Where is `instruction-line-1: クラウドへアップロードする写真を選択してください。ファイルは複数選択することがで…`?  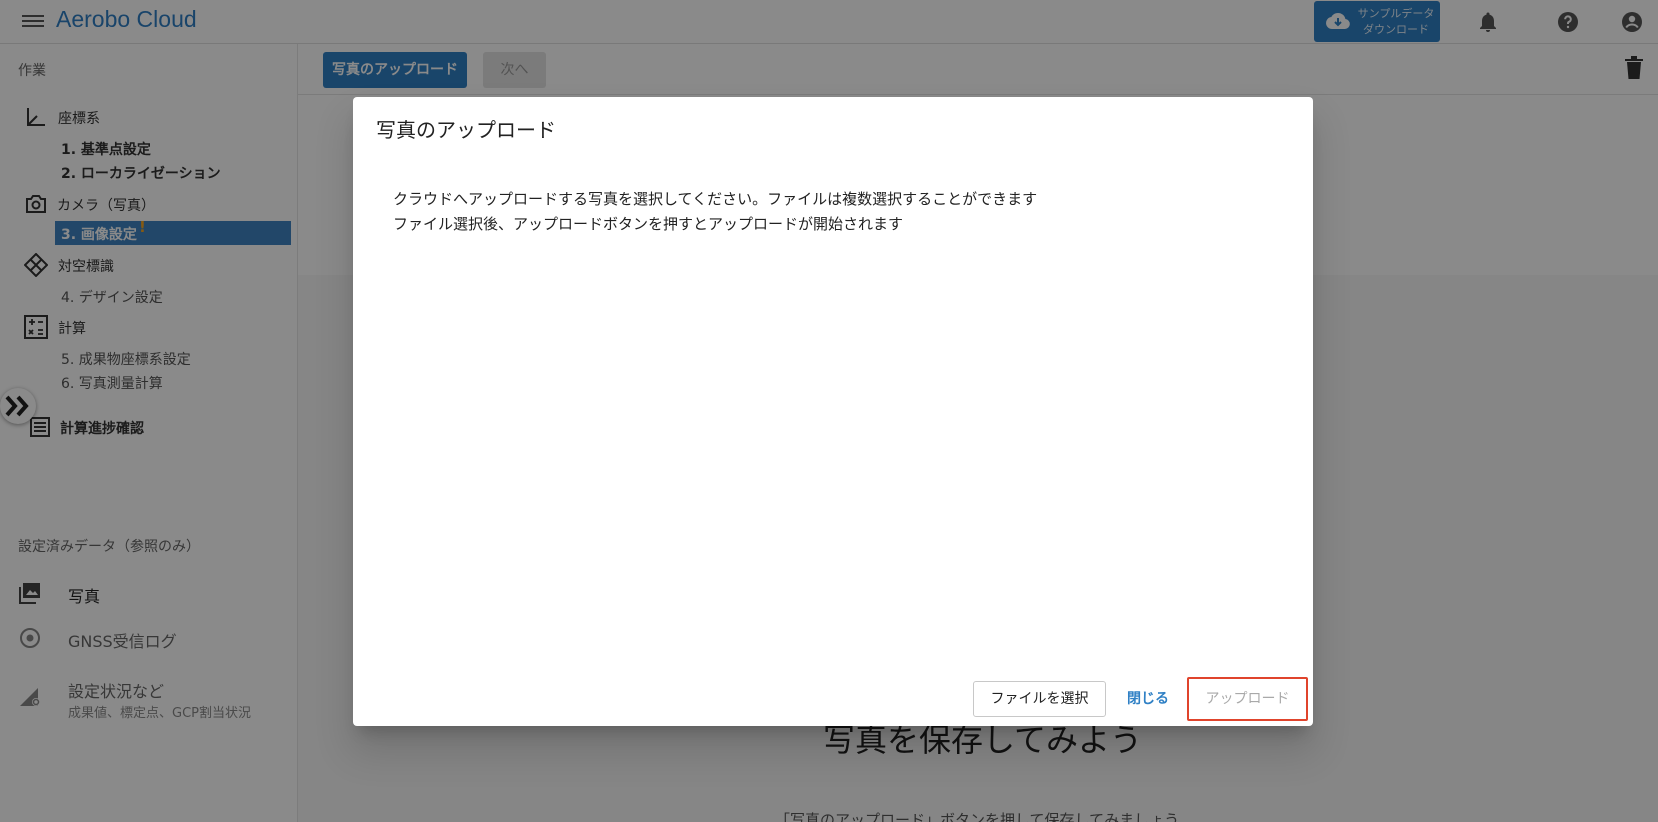
instruction-line-1: クラウドへアップロードする写真を選択してください。ファイルは複数選択することがで… is located at coordinates (715, 199).